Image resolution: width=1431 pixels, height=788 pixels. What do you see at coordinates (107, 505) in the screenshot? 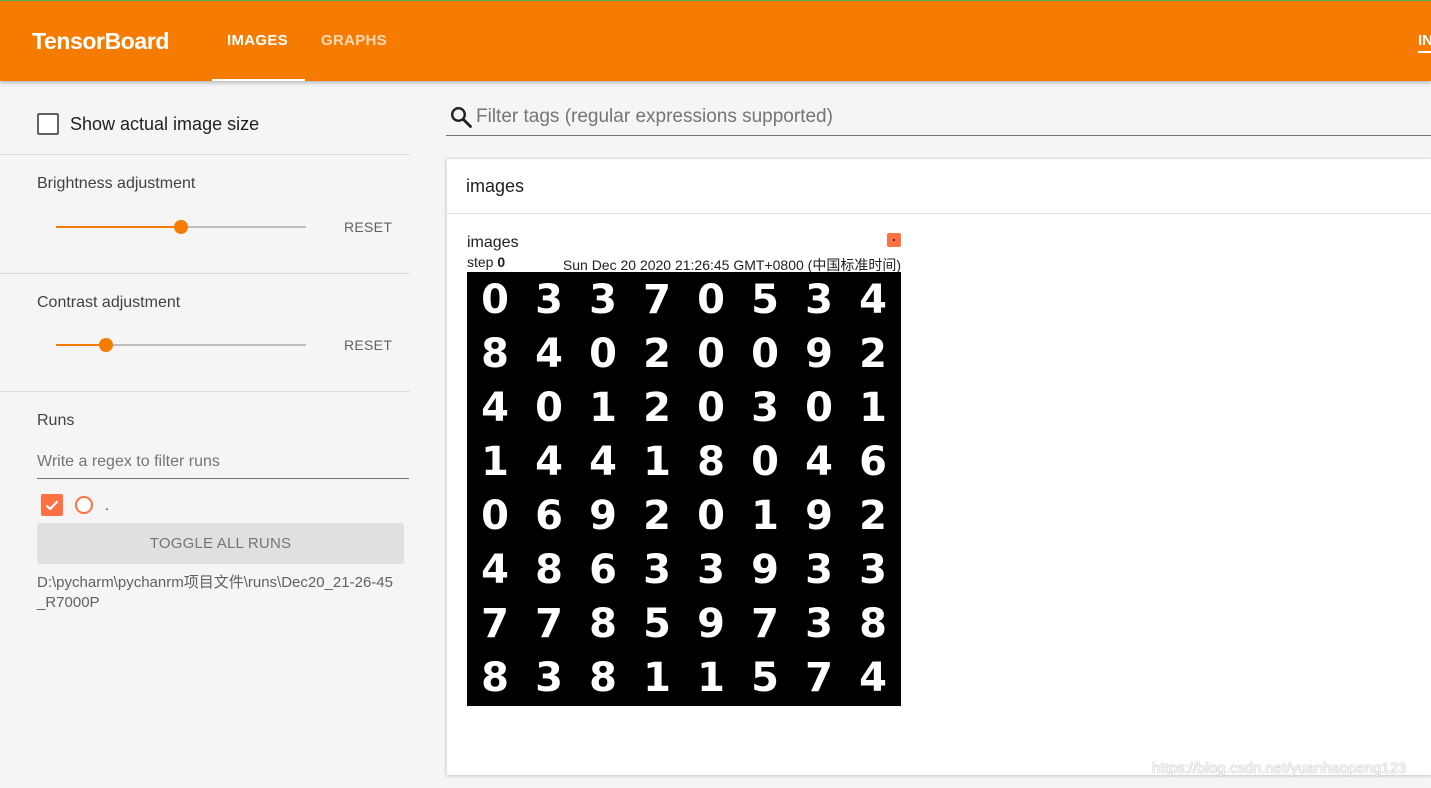
I see `run-name: .` at bounding box center [107, 505].